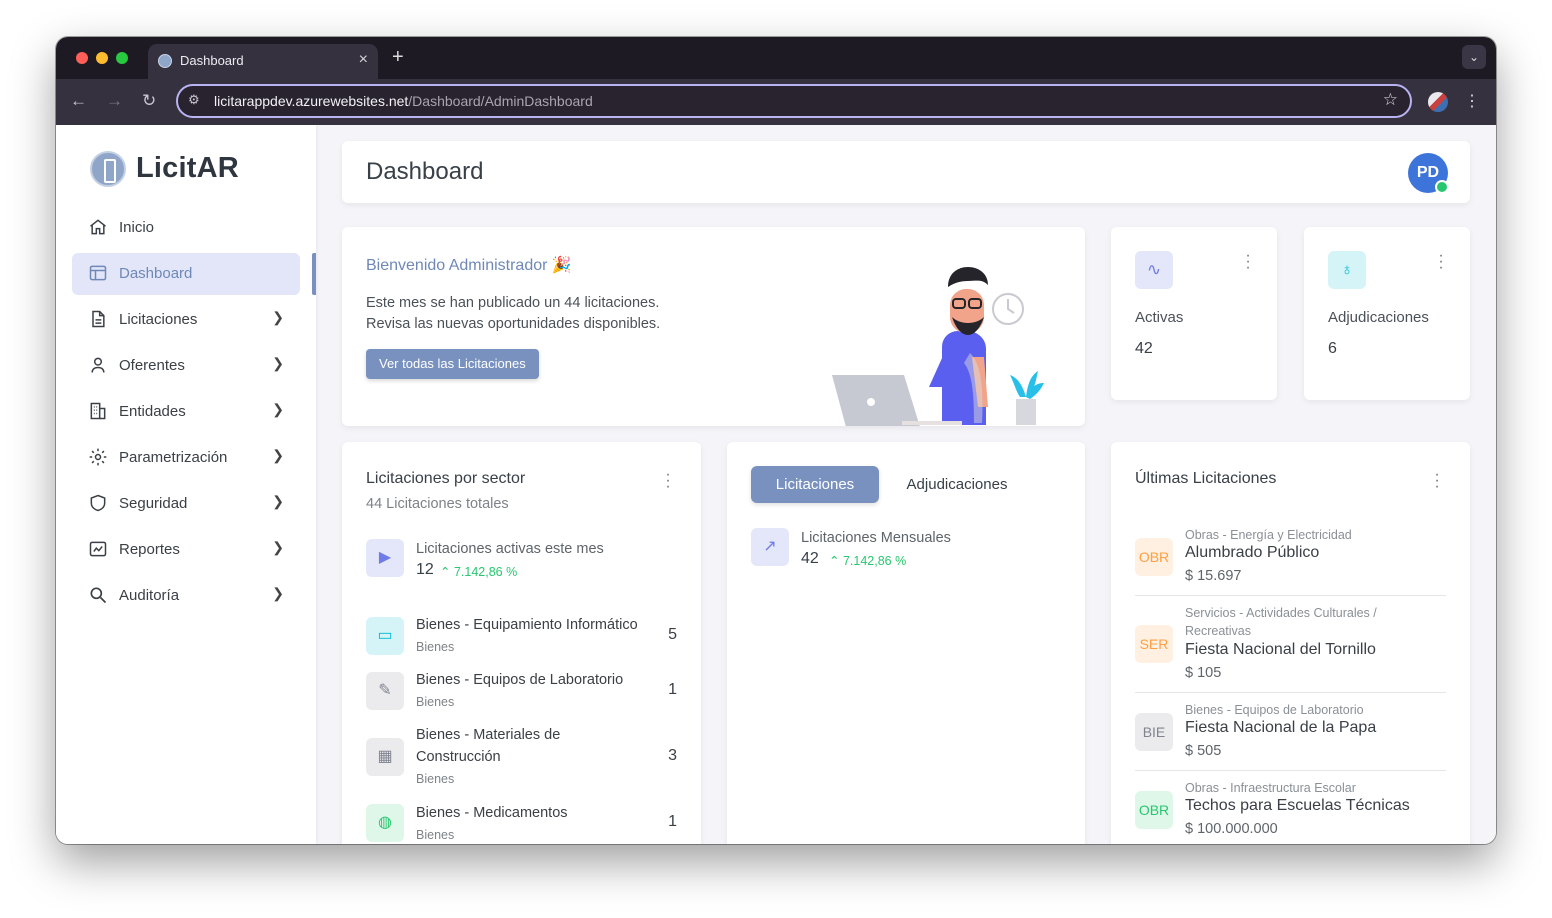 The height and width of the screenshot is (918, 1552). I want to click on sidebar-item-parametrizacion: Parametrización ❯, so click(186, 458).